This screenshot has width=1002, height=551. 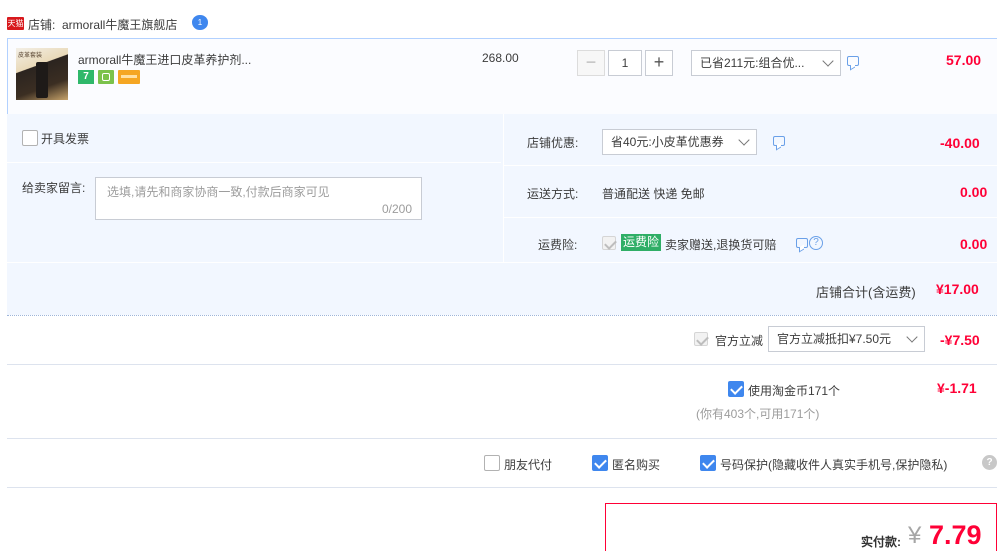 I want to click on coins-note: (你有403个,可用171个), so click(x=758, y=414).